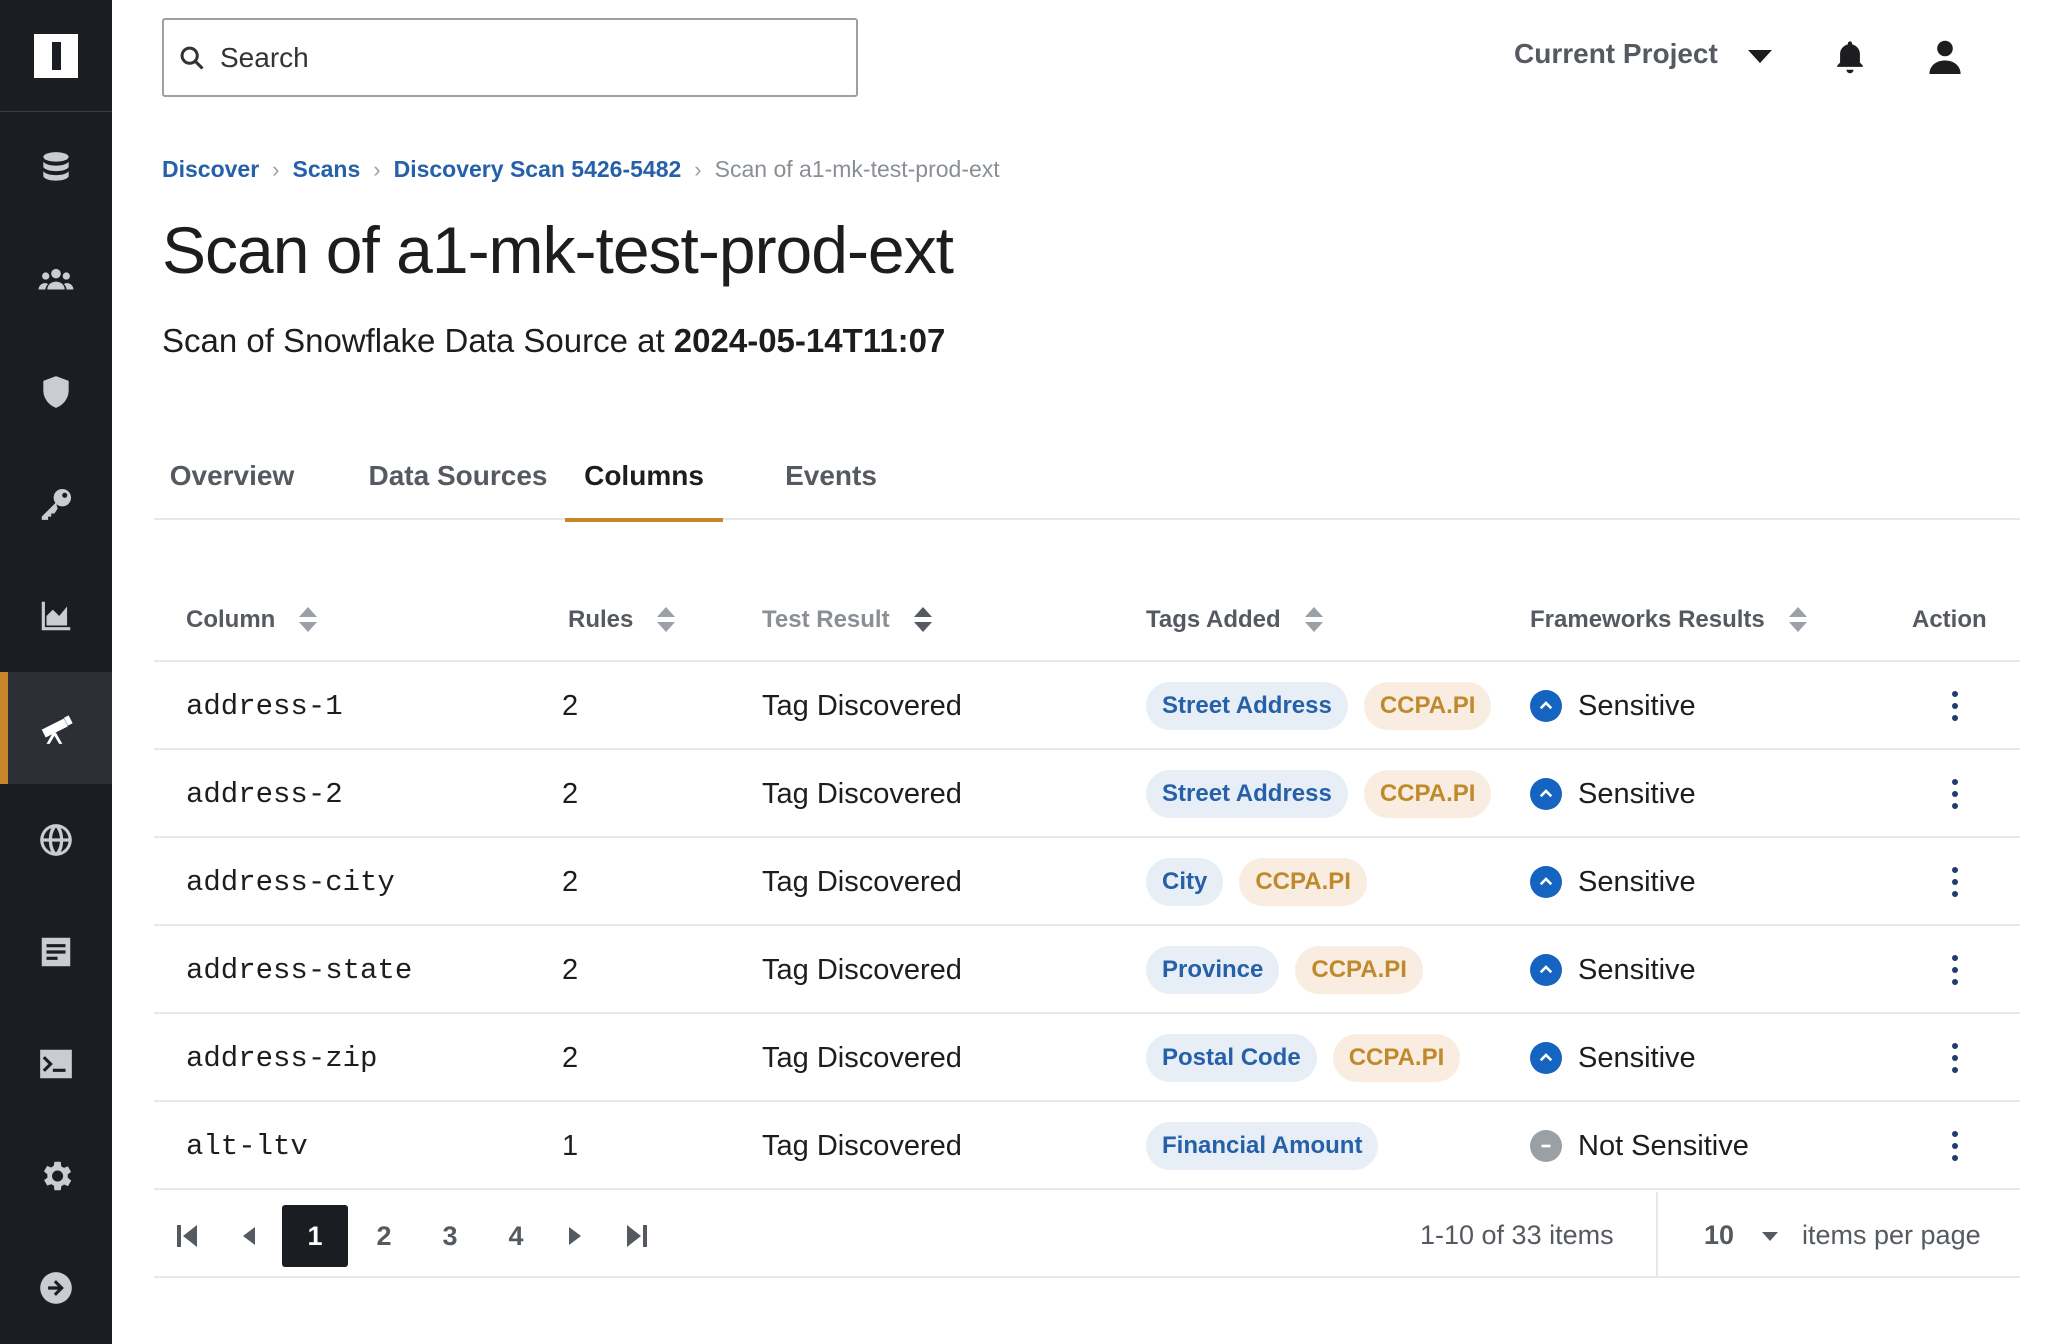 The image size is (2048, 1344). I want to click on sidebar-item-terminal, so click(56, 1064).